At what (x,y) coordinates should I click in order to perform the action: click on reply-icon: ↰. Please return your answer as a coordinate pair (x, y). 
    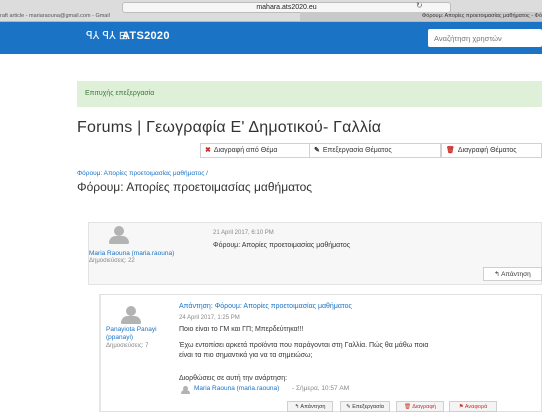
    Looking at the image, I should click on (497, 274).